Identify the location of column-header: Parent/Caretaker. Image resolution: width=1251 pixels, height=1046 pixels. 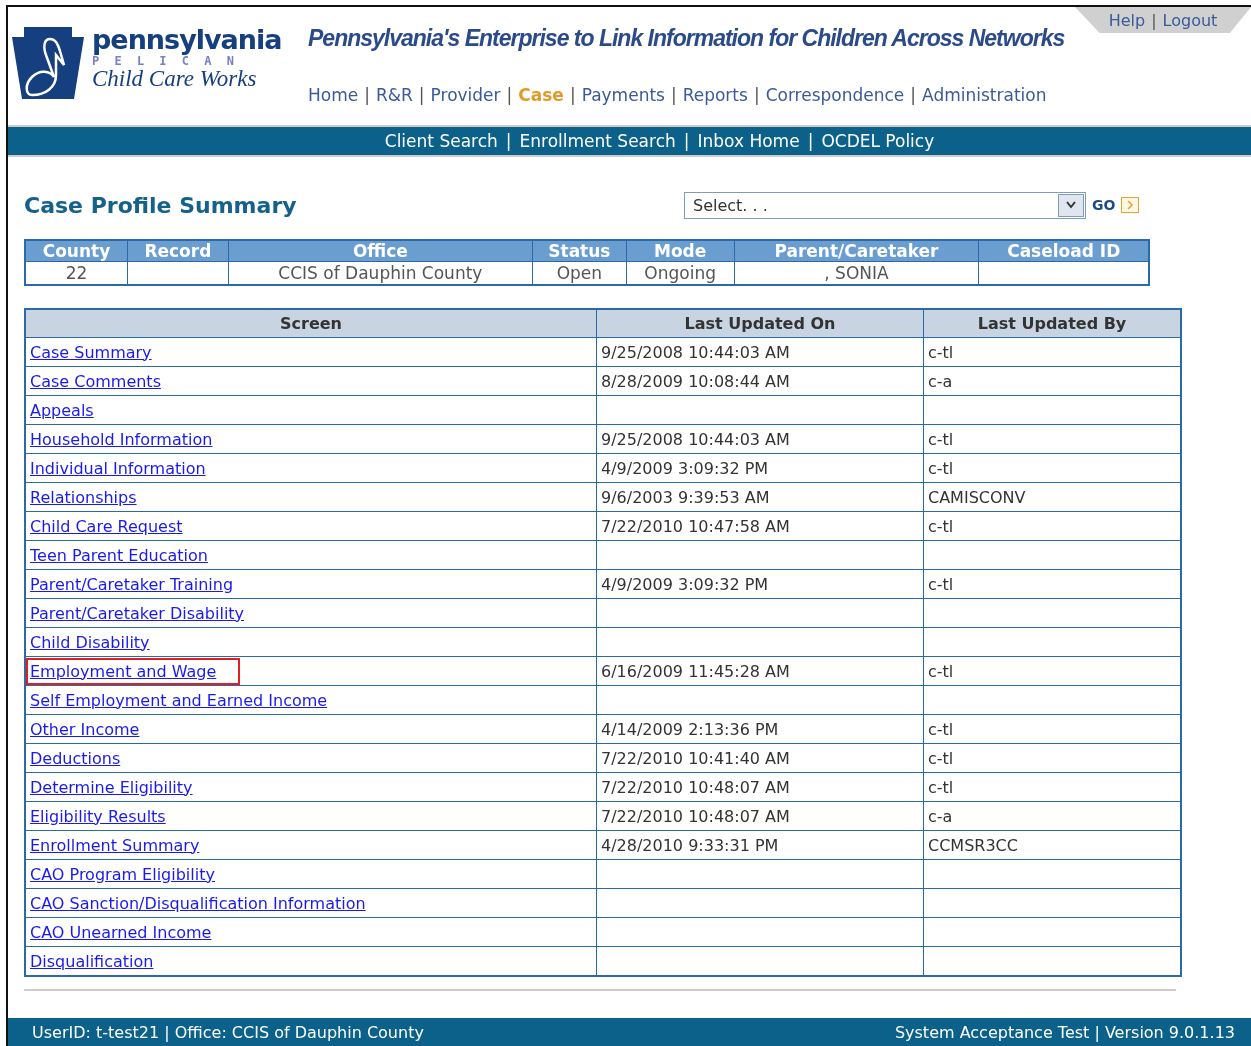
(856, 251).